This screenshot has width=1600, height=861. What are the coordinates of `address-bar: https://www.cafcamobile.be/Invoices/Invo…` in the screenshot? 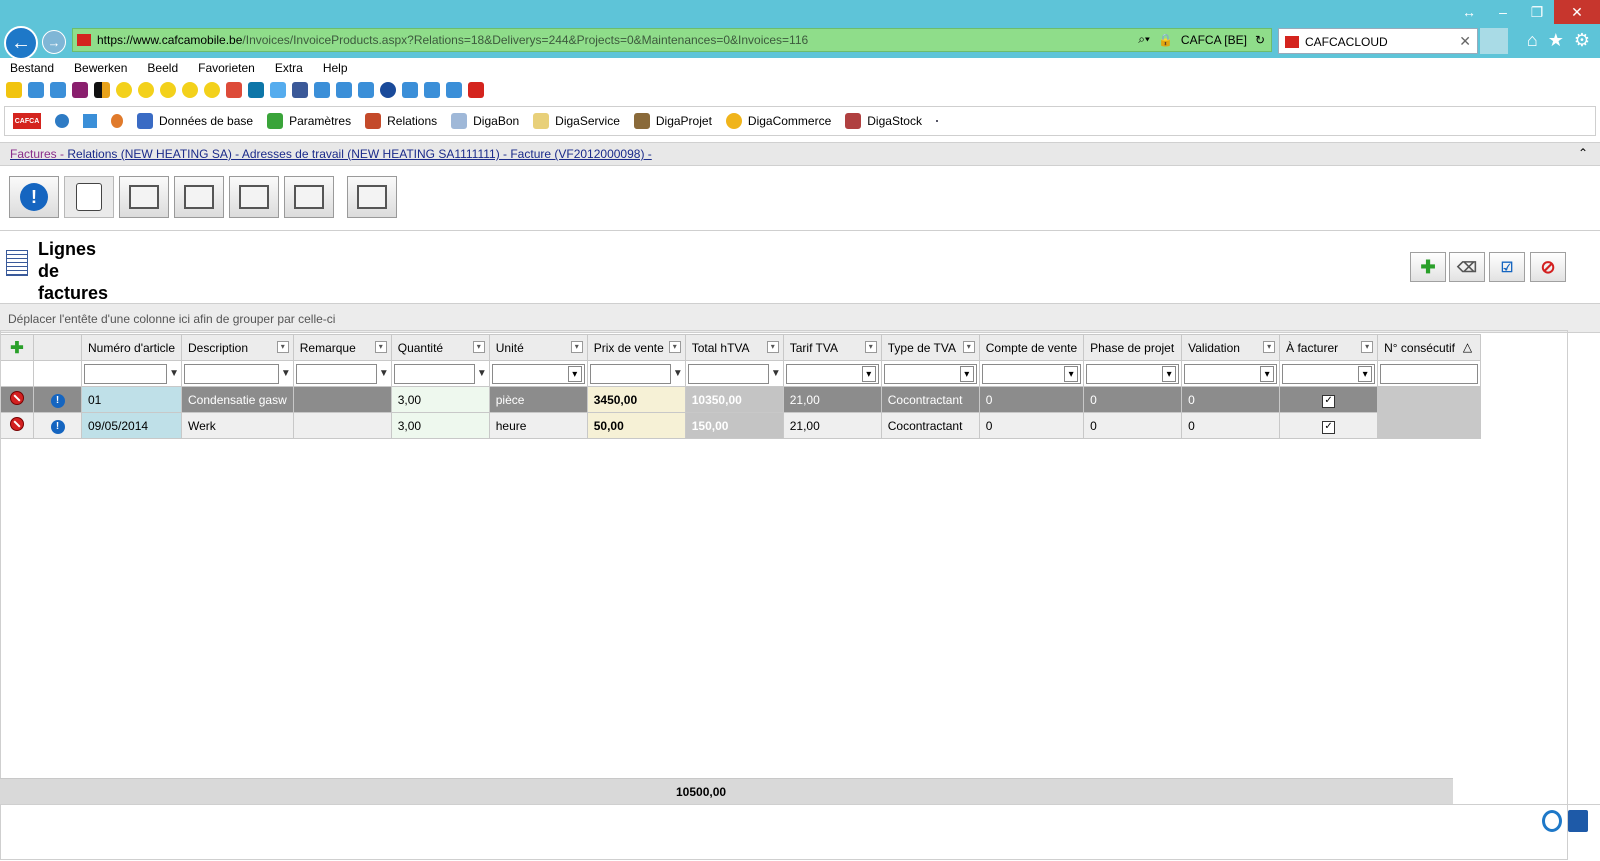 It's located at (672, 40).